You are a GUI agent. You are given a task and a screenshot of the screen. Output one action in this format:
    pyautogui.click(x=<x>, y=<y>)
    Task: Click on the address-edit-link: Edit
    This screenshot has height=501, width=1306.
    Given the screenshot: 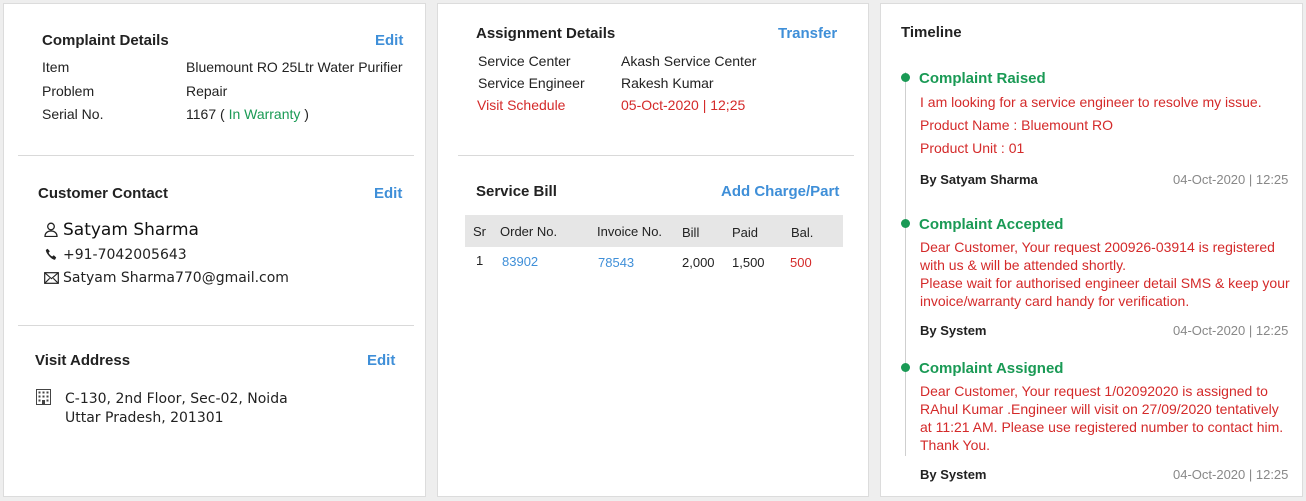 What is the action you would take?
    pyautogui.click(x=381, y=360)
    